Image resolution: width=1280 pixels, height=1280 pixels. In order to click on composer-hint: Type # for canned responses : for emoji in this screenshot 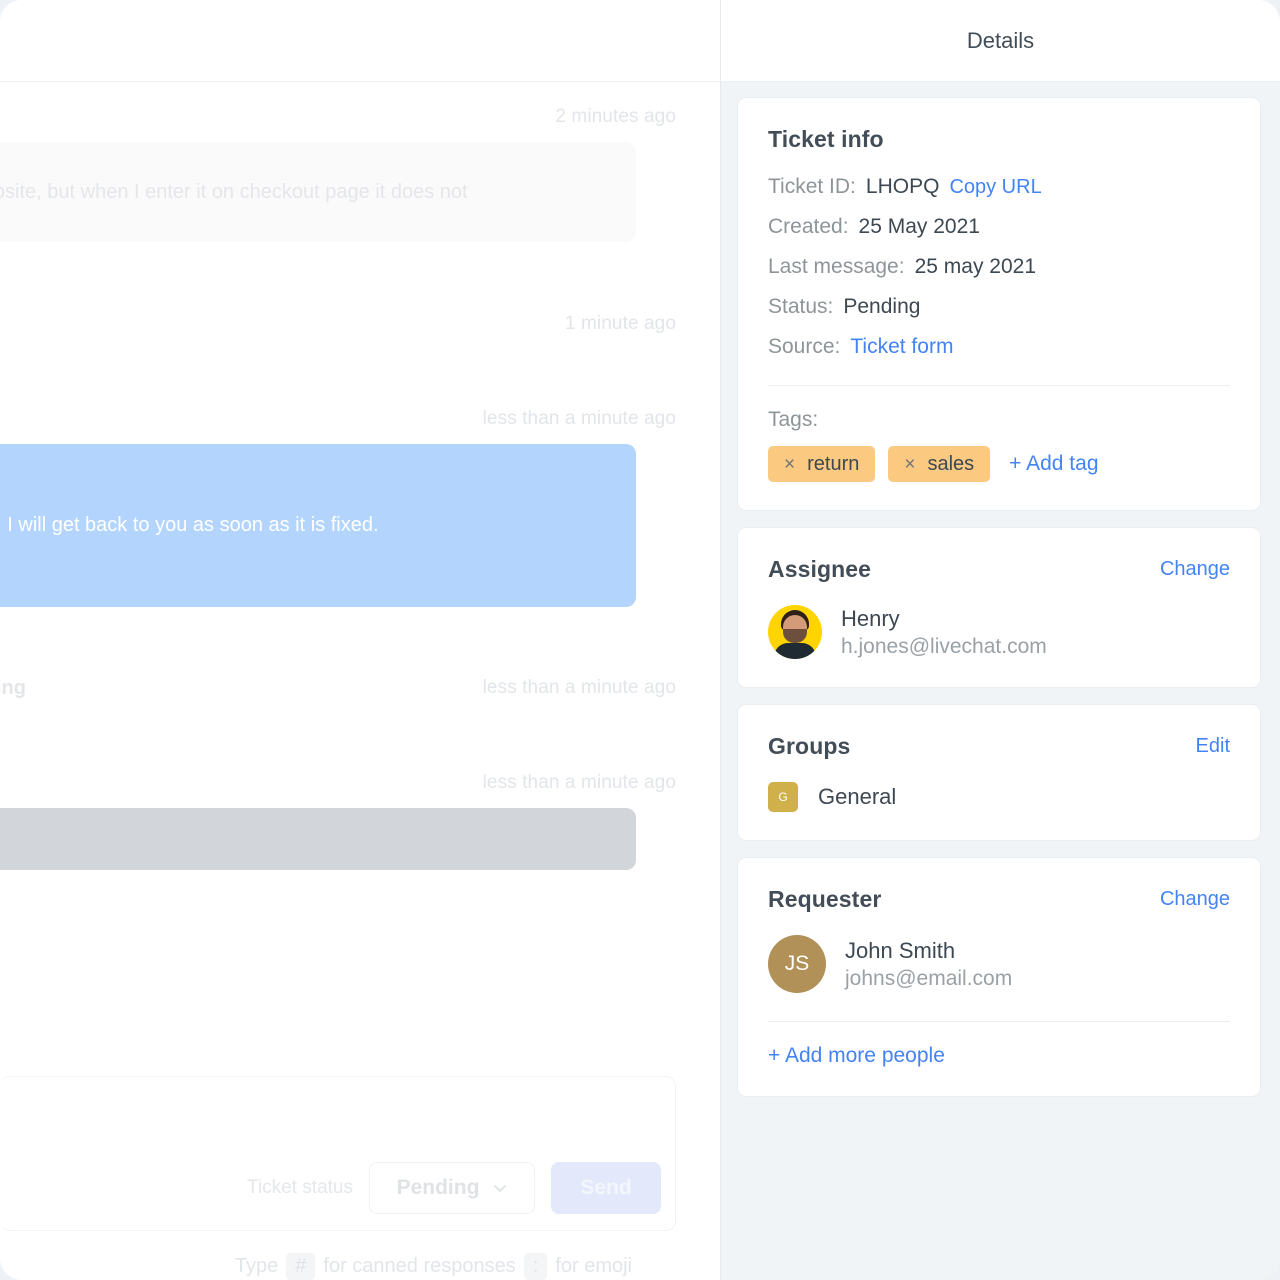, I will do `click(338, 1255)`.